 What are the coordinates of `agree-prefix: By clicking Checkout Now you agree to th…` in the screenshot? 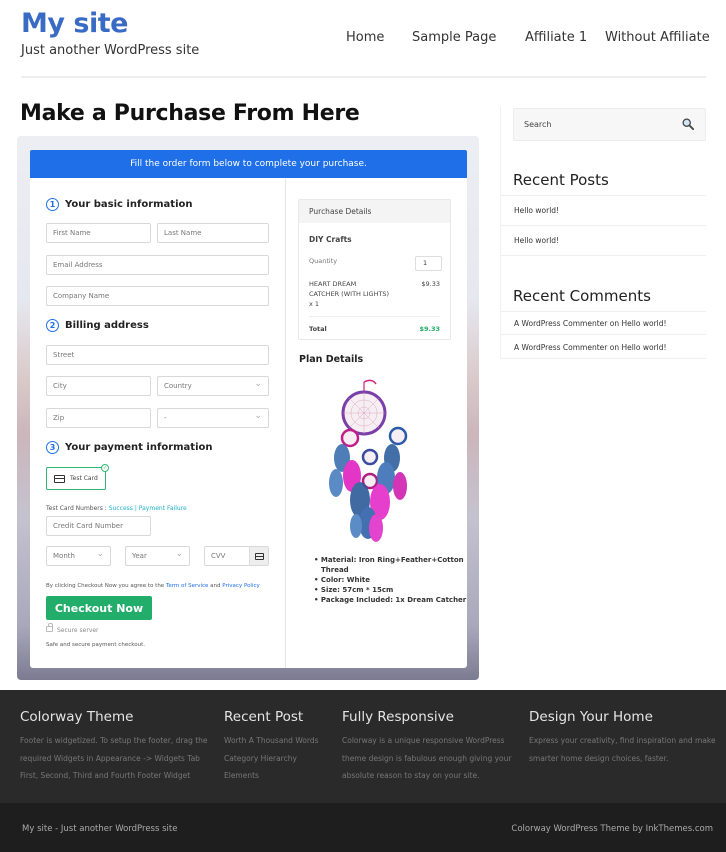 It's located at (105, 586).